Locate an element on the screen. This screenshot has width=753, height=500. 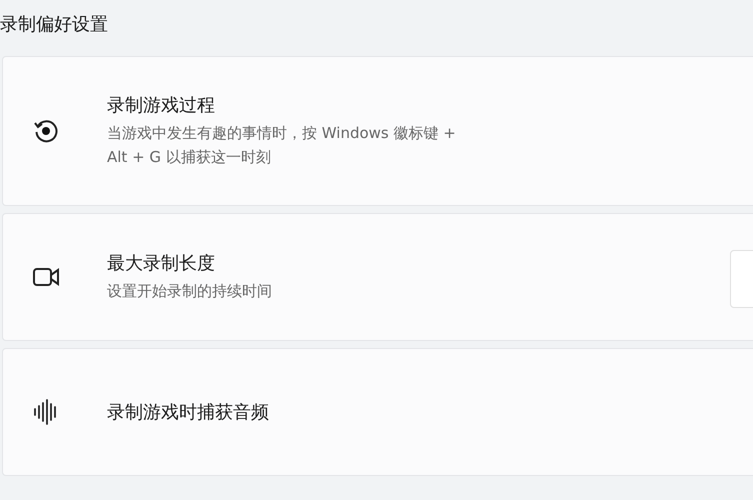
record-icon is located at coordinates (46, 131).